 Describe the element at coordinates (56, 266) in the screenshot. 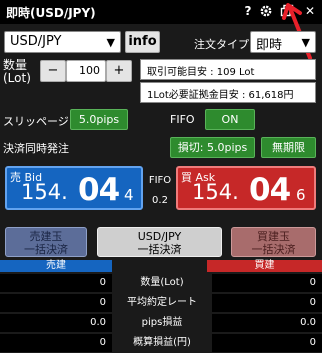

I see `sell-header: 売建` at that location.